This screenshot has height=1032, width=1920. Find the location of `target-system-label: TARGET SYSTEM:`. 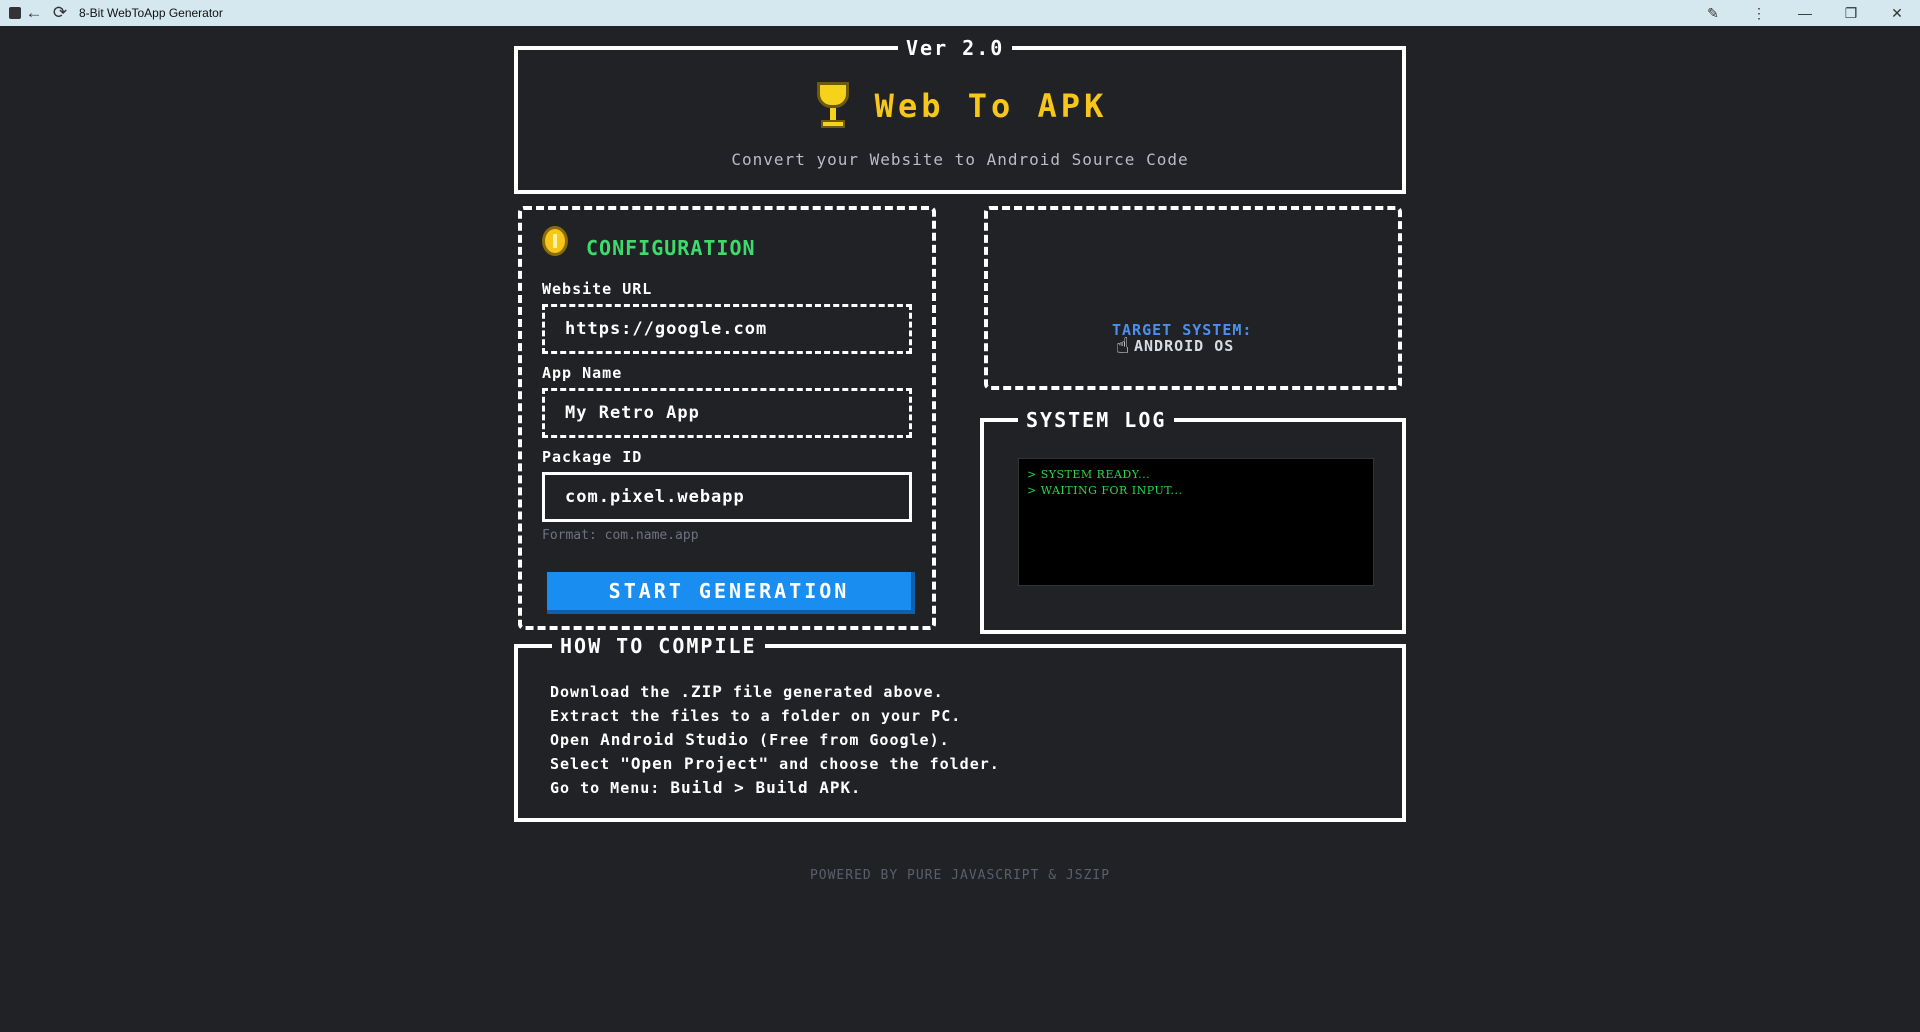

target-system-label: TARGET SYSTEM: is located at coordinates (1182, 330).